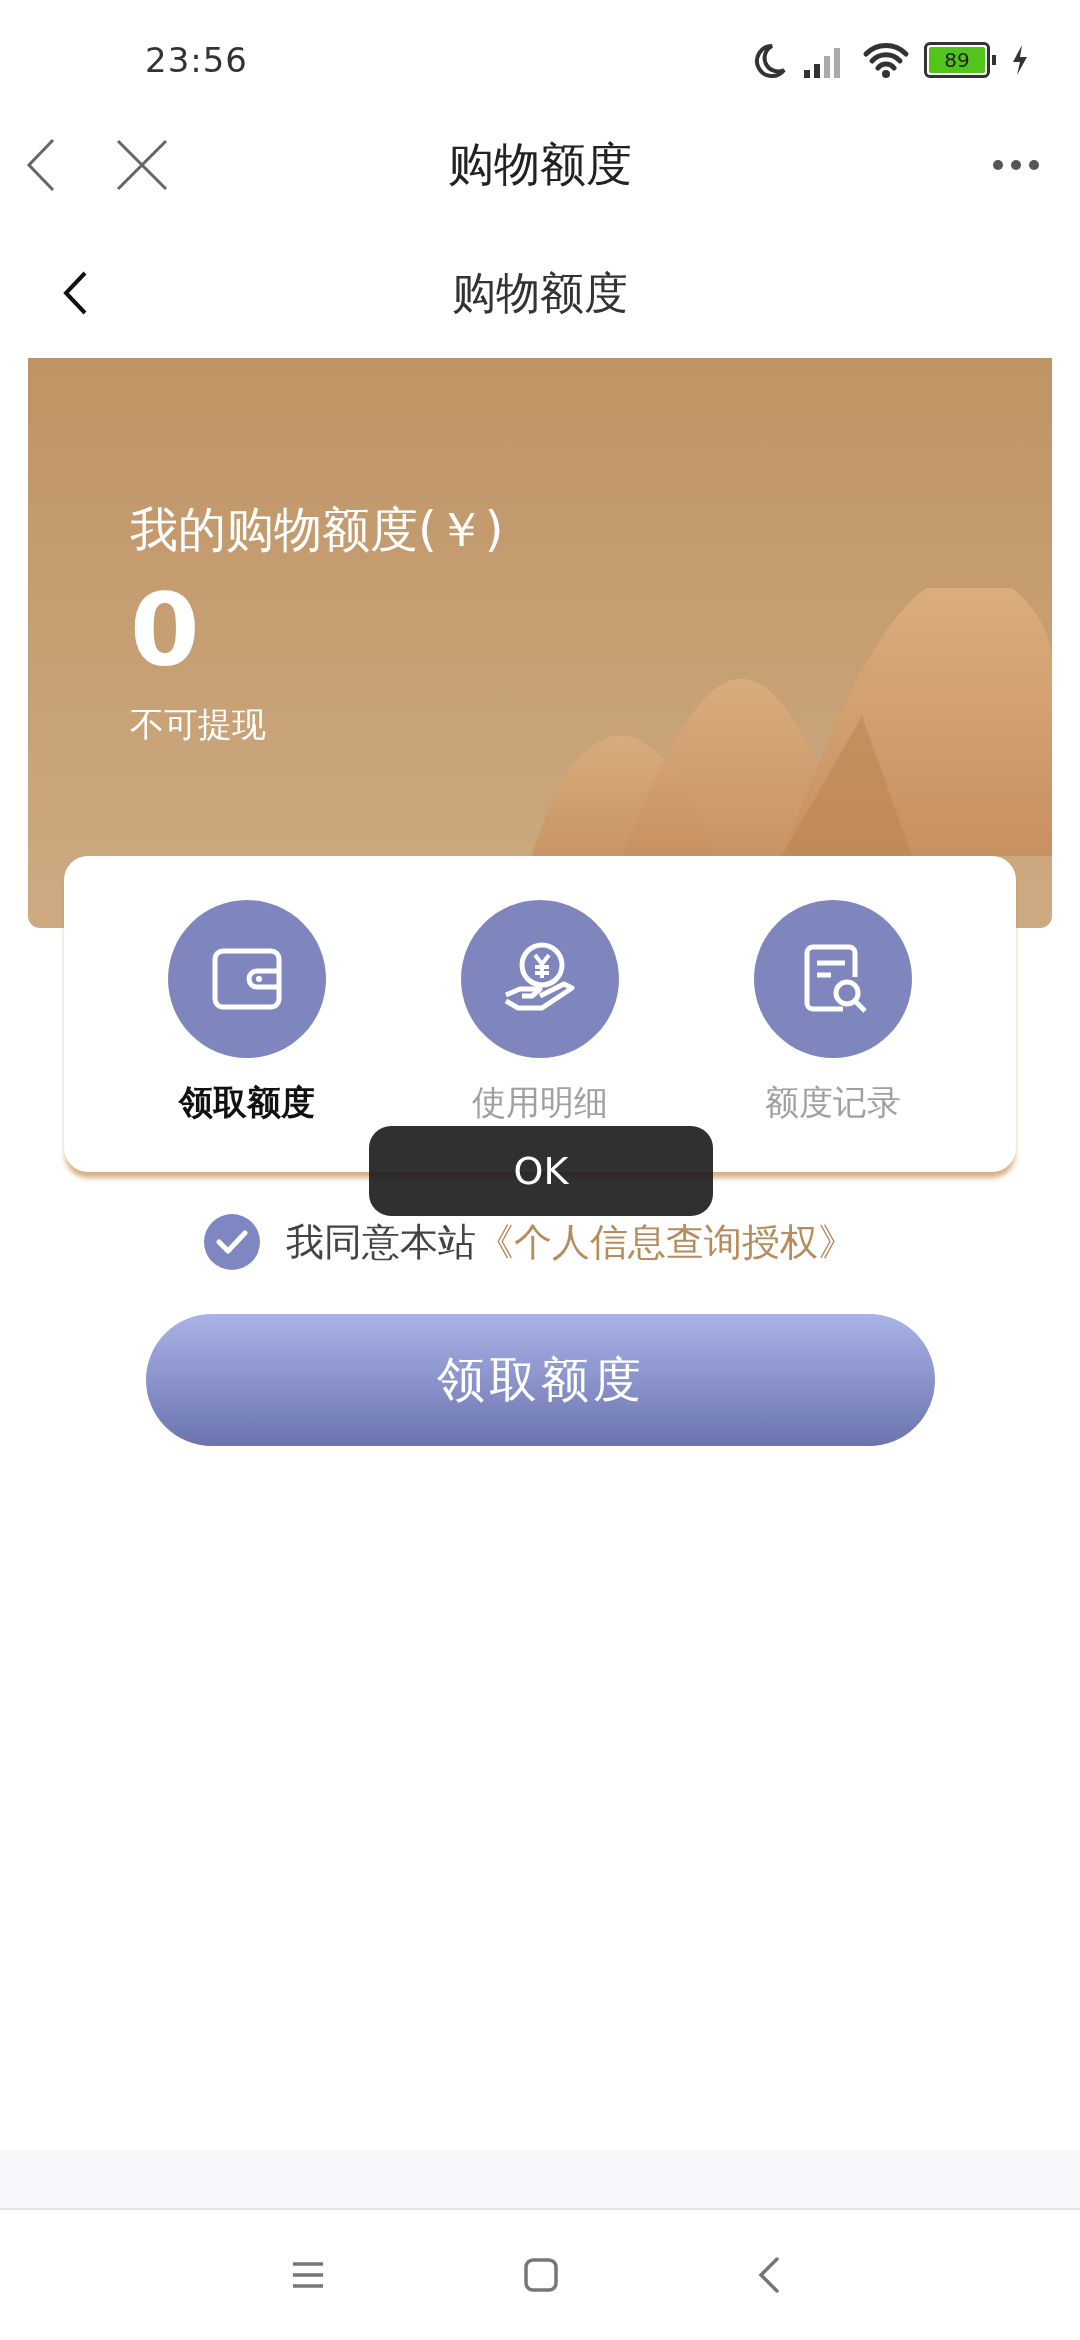 This screenshot has width=1080, height=2340. I want to click on back-icon, so click(75, 293).